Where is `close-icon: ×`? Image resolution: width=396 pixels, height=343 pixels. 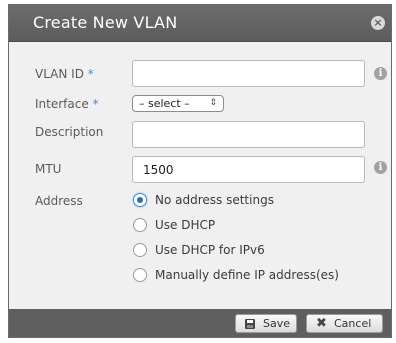 close-icon: × is located at coordinates (378, 23).